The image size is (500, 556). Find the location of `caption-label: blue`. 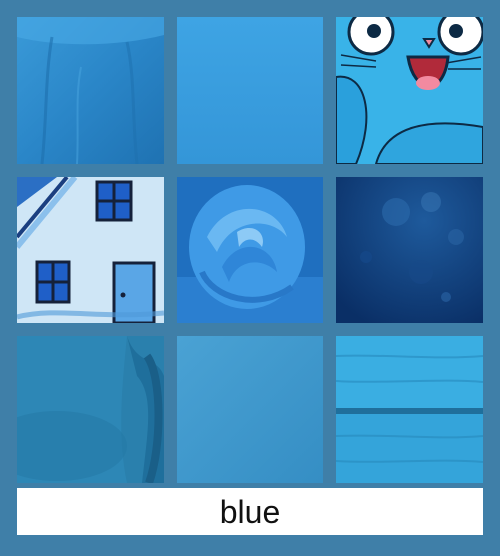

caption-label: blue is located at coordinates (250, 511).